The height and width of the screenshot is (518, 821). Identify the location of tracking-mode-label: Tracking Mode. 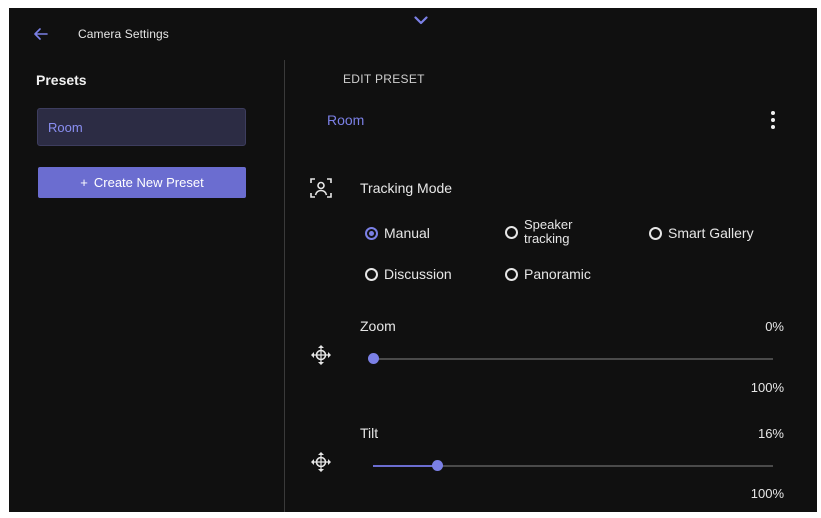
(406, 188).